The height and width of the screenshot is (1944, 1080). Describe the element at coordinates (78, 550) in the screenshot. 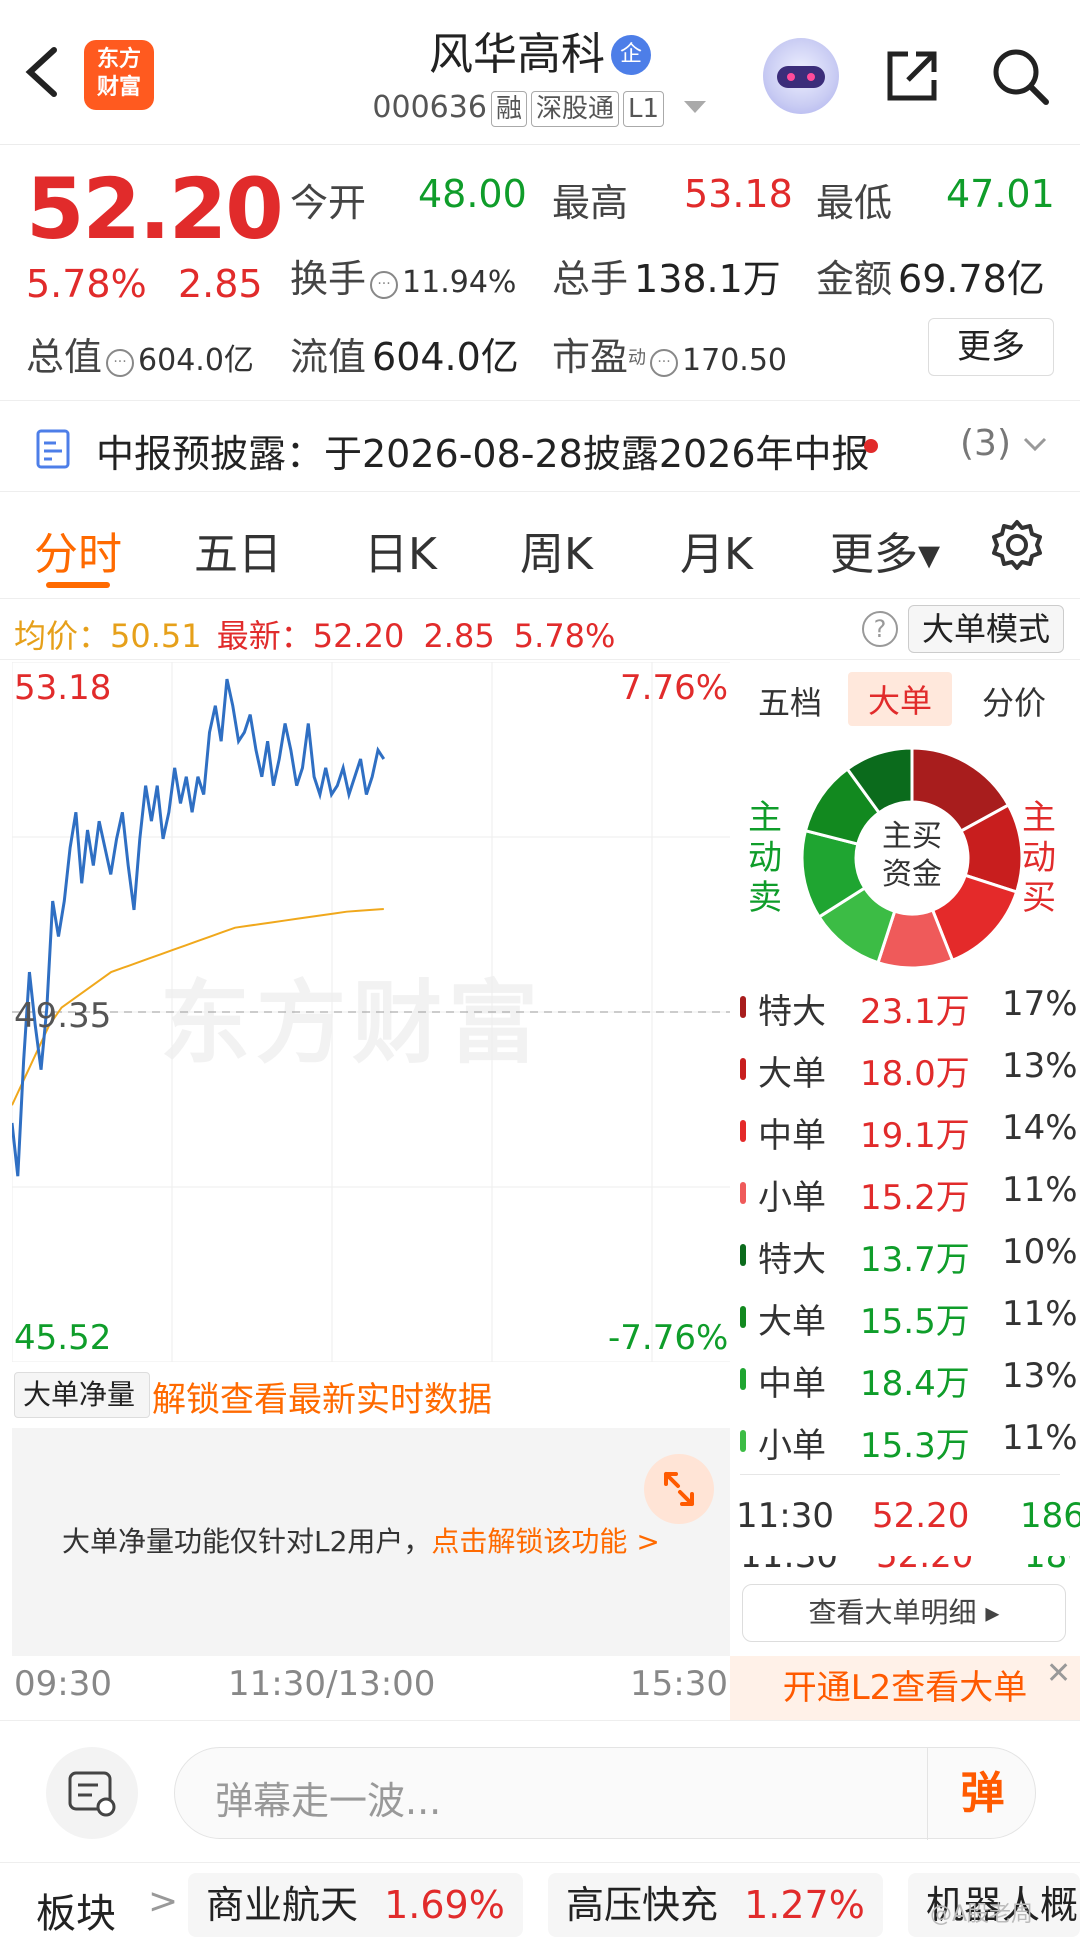

I see `tab-intraday: 分时` at that location.